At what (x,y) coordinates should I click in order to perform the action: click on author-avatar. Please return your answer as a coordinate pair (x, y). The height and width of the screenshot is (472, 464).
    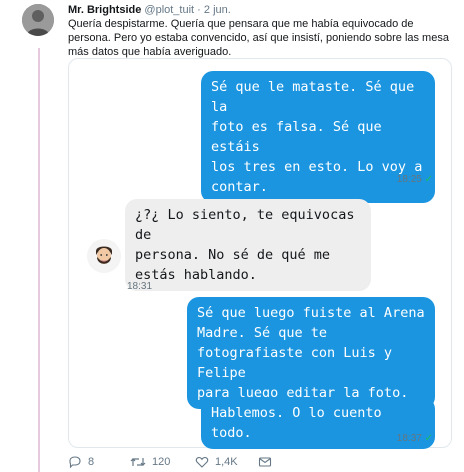
    Looking at the image, I should click on (38, 20).